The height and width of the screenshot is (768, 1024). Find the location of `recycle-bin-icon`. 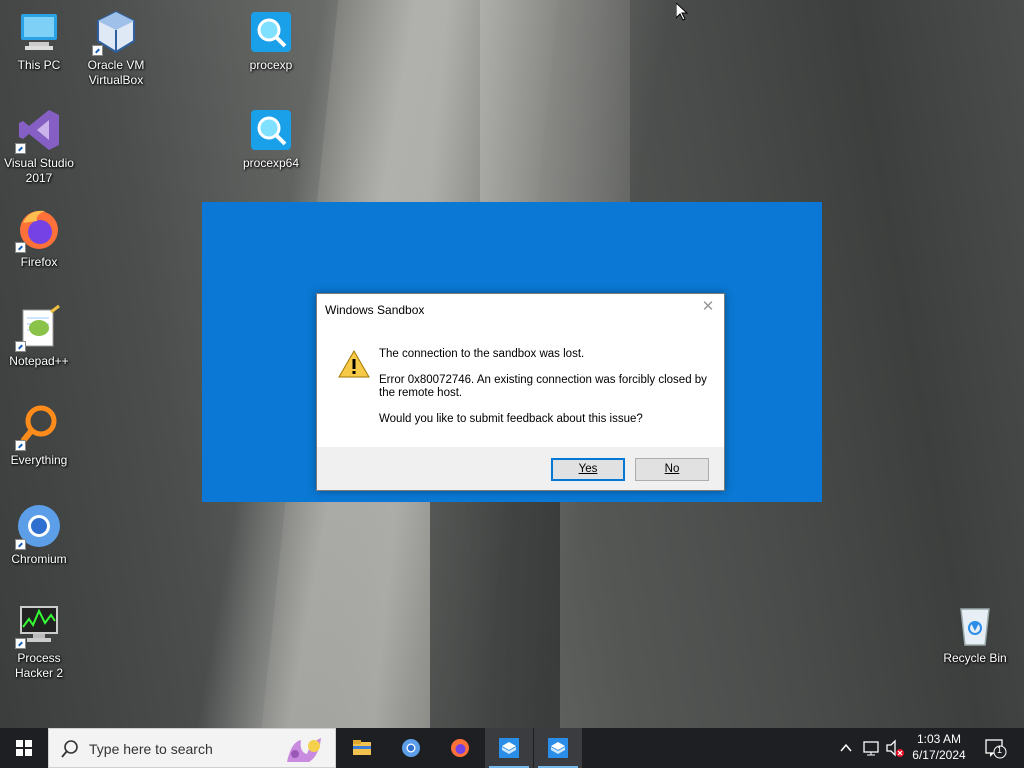

recycle-bin-icon is located at coordinates (975, 625).